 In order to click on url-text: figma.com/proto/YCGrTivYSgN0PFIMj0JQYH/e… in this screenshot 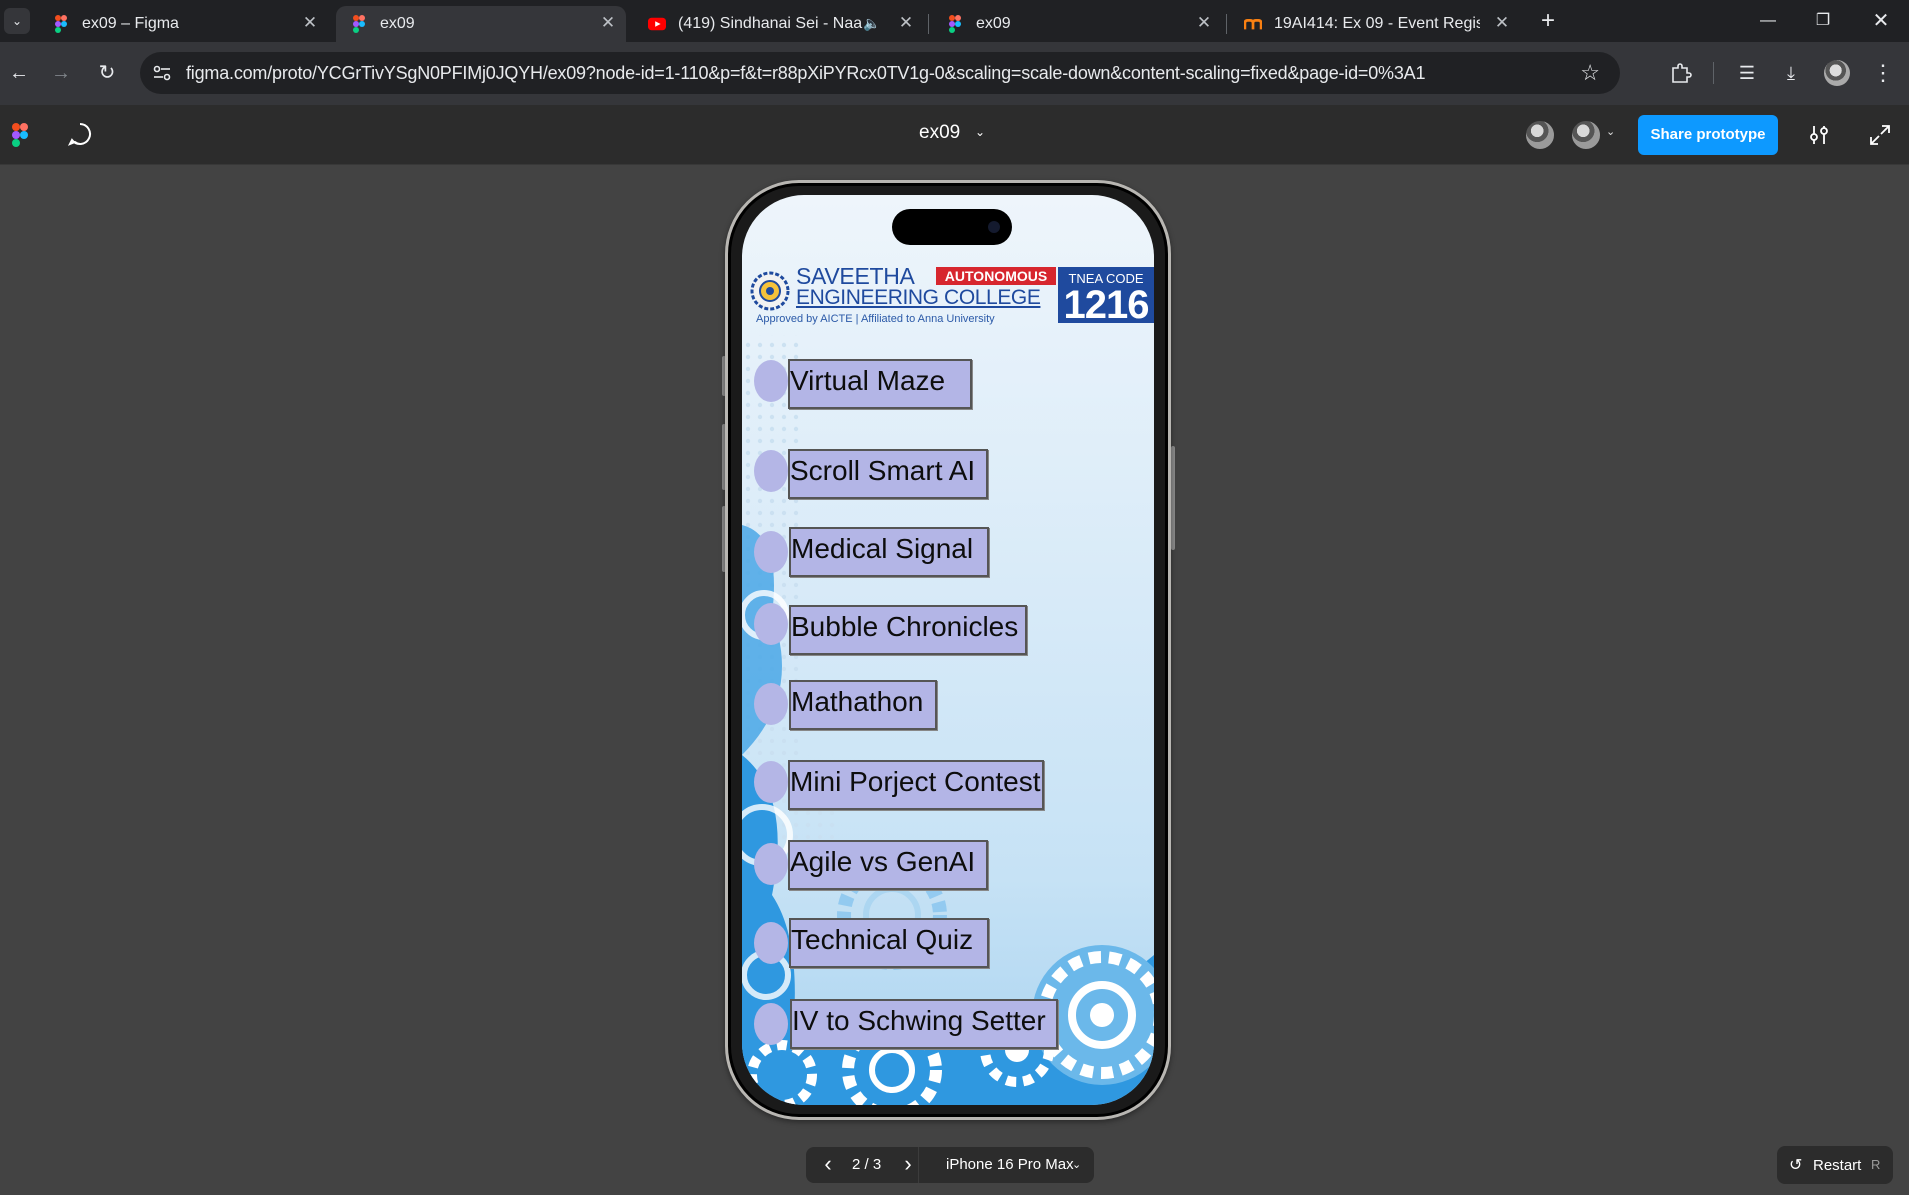, I will do `click(805, 73)`.